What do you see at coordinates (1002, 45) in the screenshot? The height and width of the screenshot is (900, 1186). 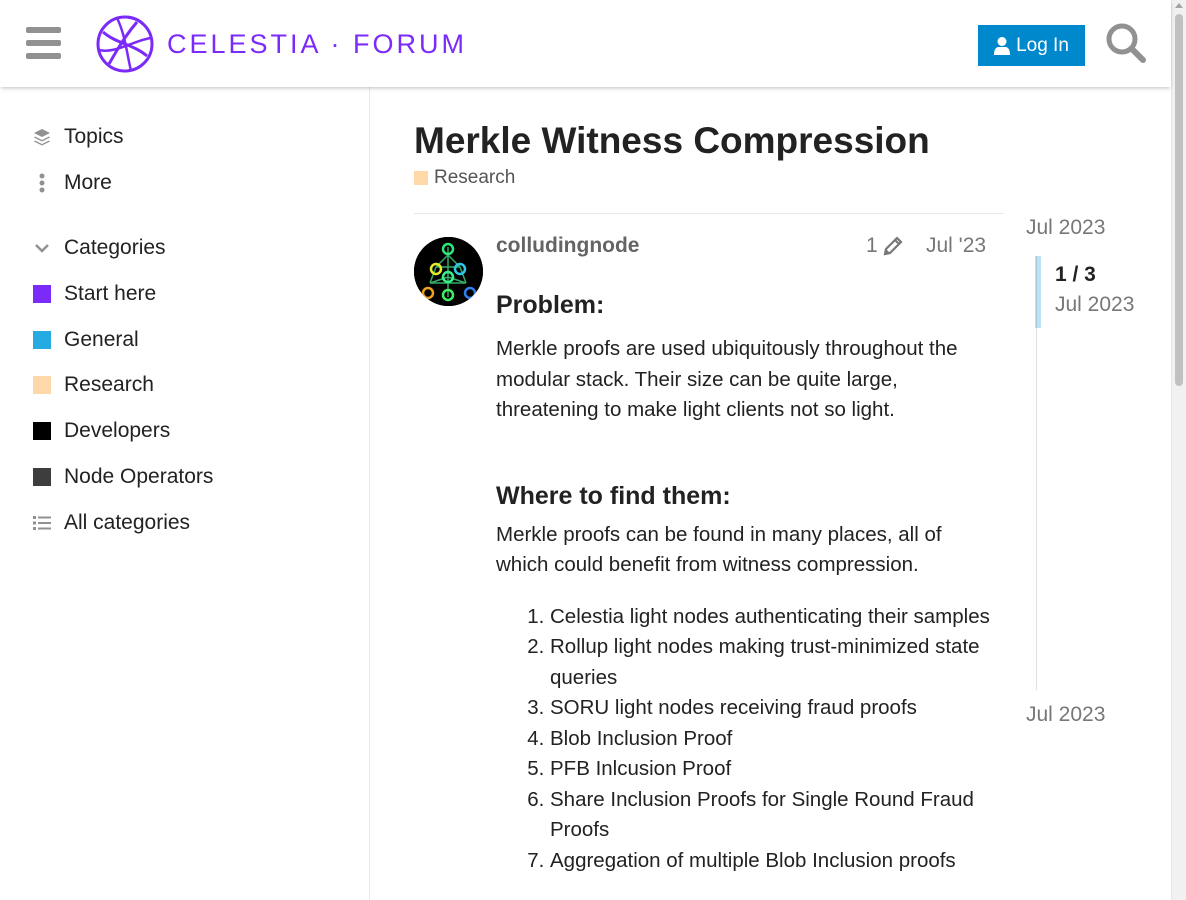 I see `user-icon` at bounding box center [1002, 45].